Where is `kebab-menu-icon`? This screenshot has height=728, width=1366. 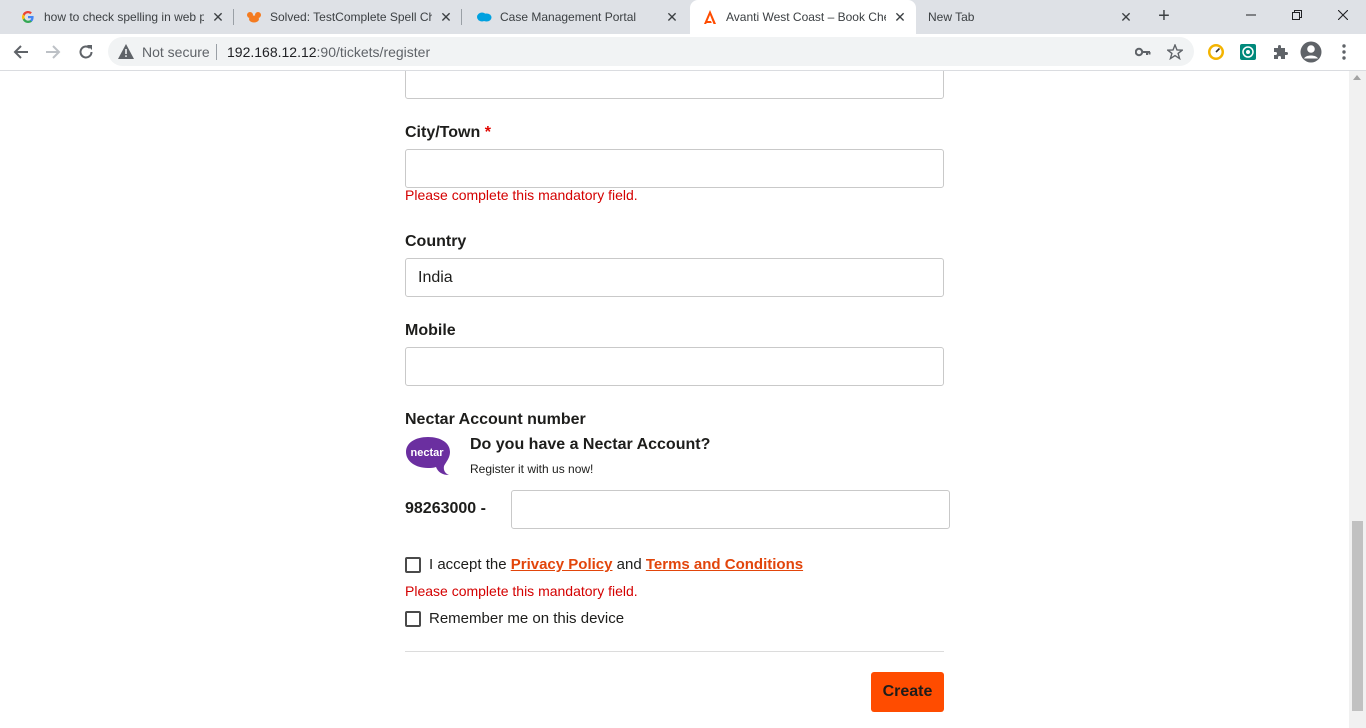
kebab-menu-icon is located at coordinates (1344, 52).